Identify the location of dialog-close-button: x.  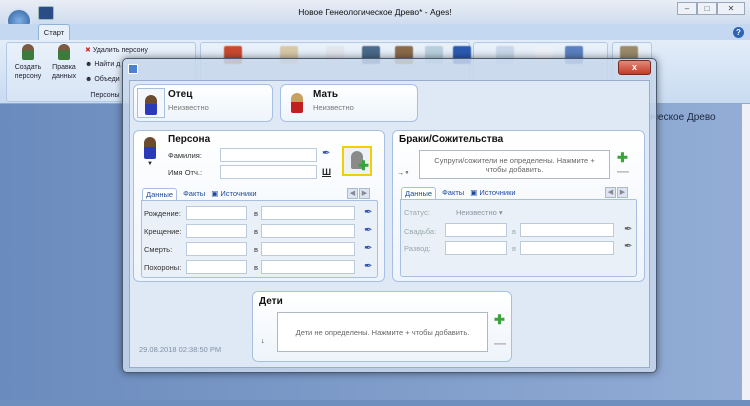
(634, 67).